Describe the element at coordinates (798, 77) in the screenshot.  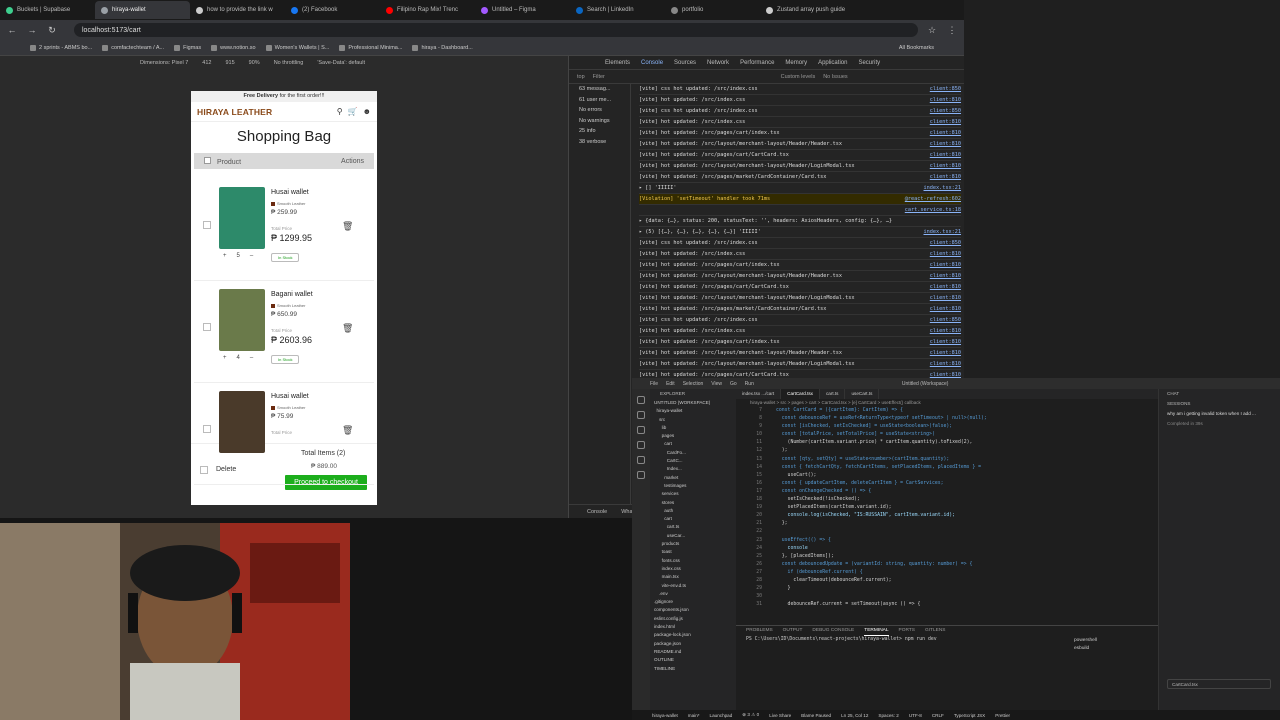
I see `levels-select: Custom levels` at that location.